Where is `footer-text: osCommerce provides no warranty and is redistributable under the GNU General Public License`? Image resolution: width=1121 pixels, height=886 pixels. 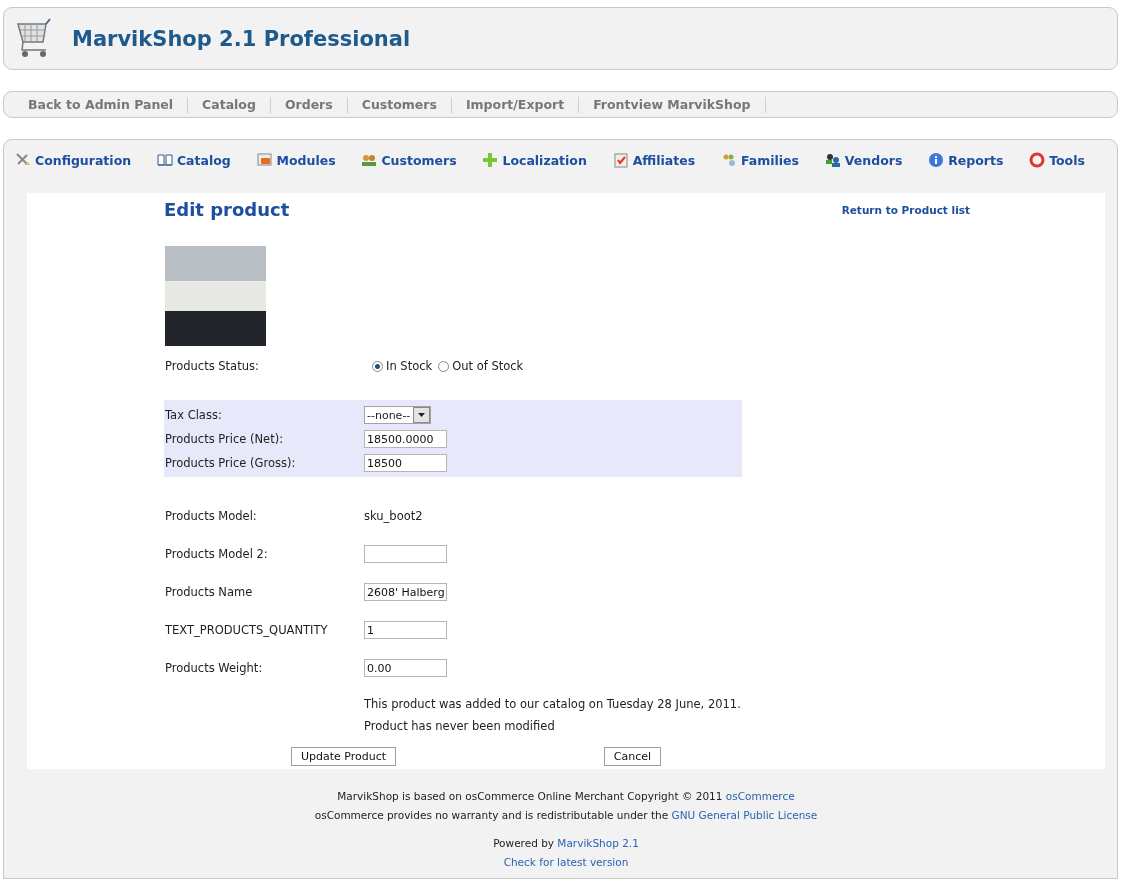 footer-text: osCommerce provides no warranty and is redistributable under the GNU General Public License is located at coordinates (566, 815).